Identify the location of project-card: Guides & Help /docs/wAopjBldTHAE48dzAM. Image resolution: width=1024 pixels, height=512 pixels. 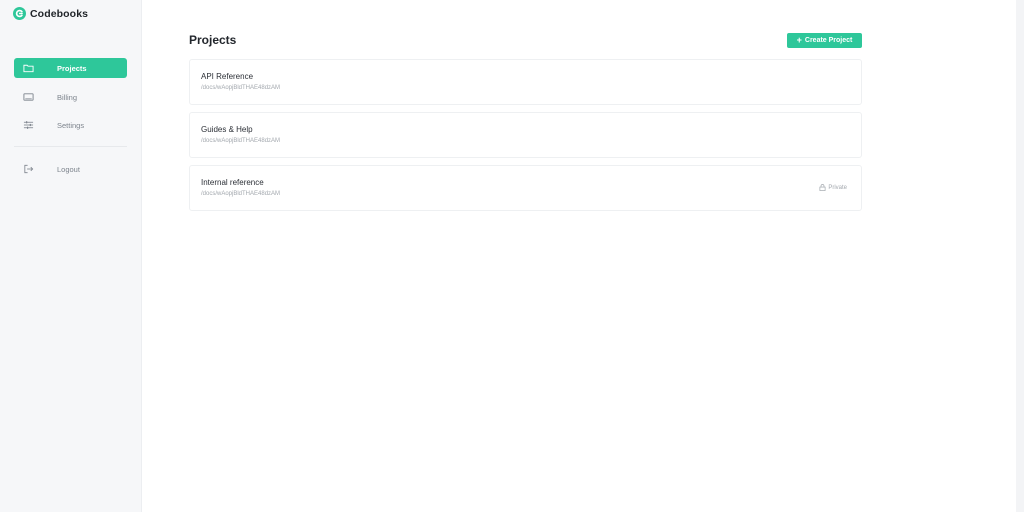
(525, 135).